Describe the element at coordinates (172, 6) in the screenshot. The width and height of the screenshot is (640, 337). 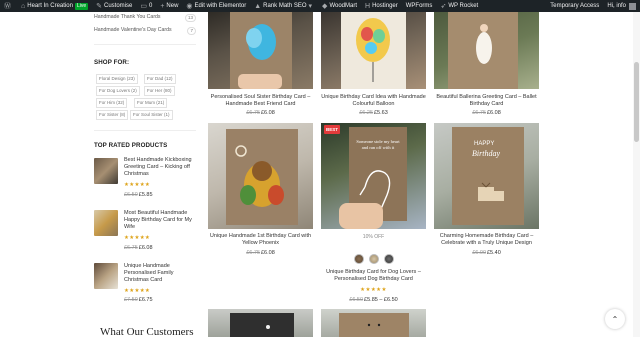
I see `new-label: New` at that location.